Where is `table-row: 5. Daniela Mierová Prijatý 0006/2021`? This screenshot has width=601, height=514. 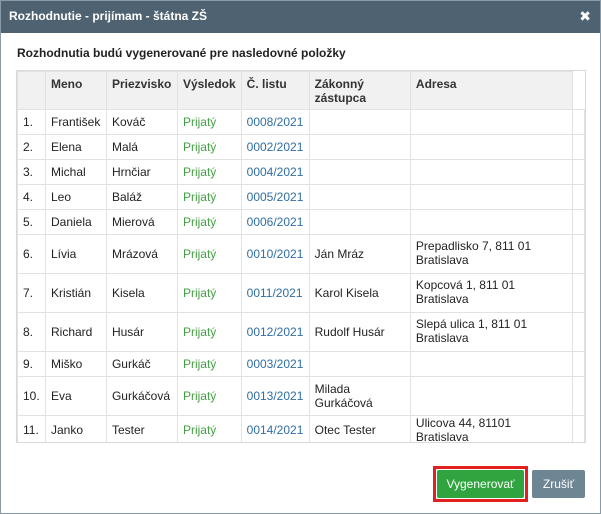 table-row: 5. Daniela Mierová Prijatý 0006/2021 is located at coordinates (301, 222).